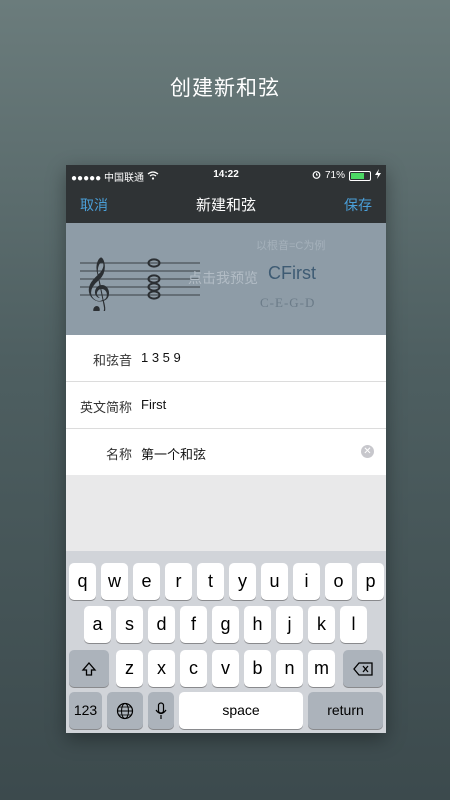  What do you see at coordinates (193, 624) in the screenshot?
I see `key-f: f` at bounding box center [193, 624].